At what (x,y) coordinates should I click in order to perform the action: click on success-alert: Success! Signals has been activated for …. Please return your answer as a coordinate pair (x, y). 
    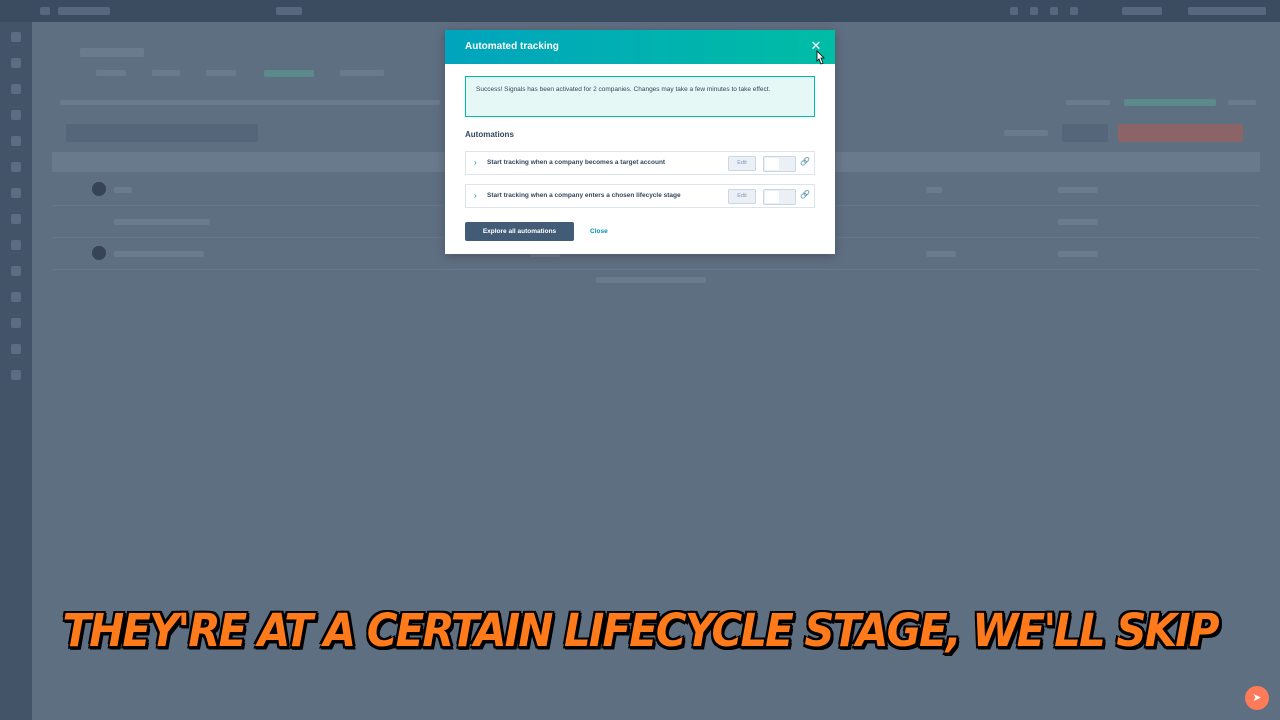
    Looking at the image, I should click on (640, 96).